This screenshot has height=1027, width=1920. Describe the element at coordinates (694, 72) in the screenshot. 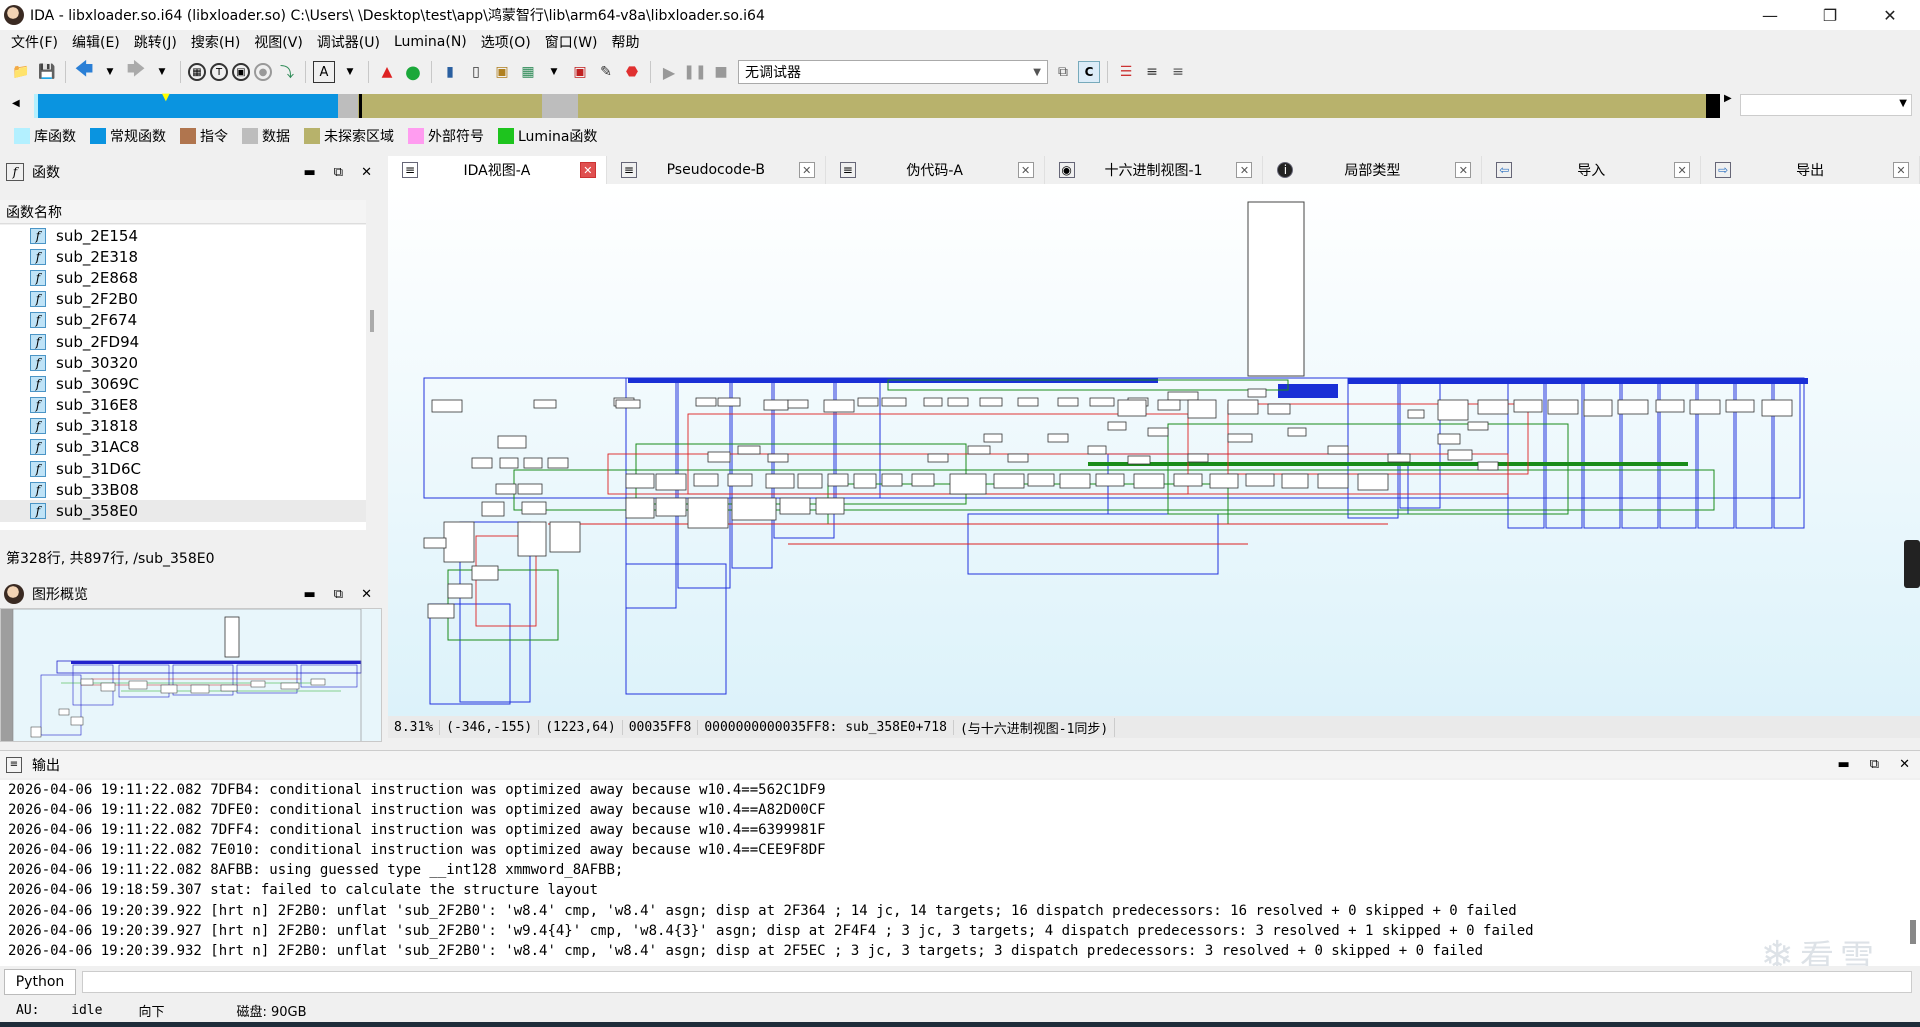

I see `pause-icon: ❚❚` at that location.